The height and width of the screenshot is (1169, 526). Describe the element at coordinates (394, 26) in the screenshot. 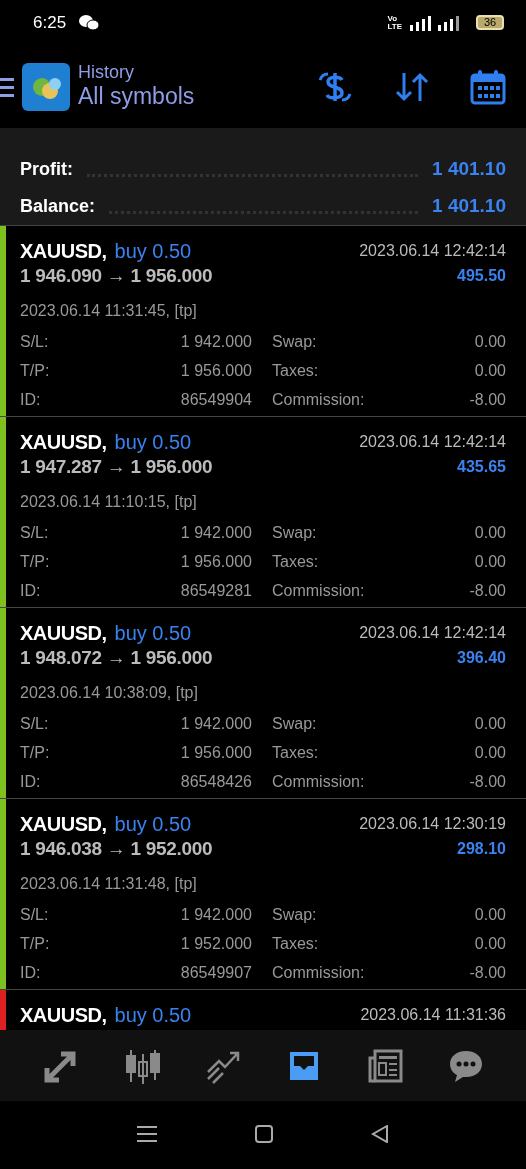

I see `network-type: LTE` at that location.